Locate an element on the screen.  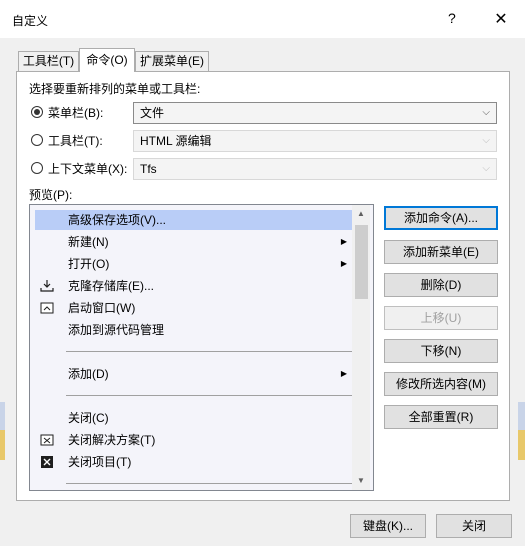
tab-toolbars: 工具栏(T) is located at coordinates (48, 61).